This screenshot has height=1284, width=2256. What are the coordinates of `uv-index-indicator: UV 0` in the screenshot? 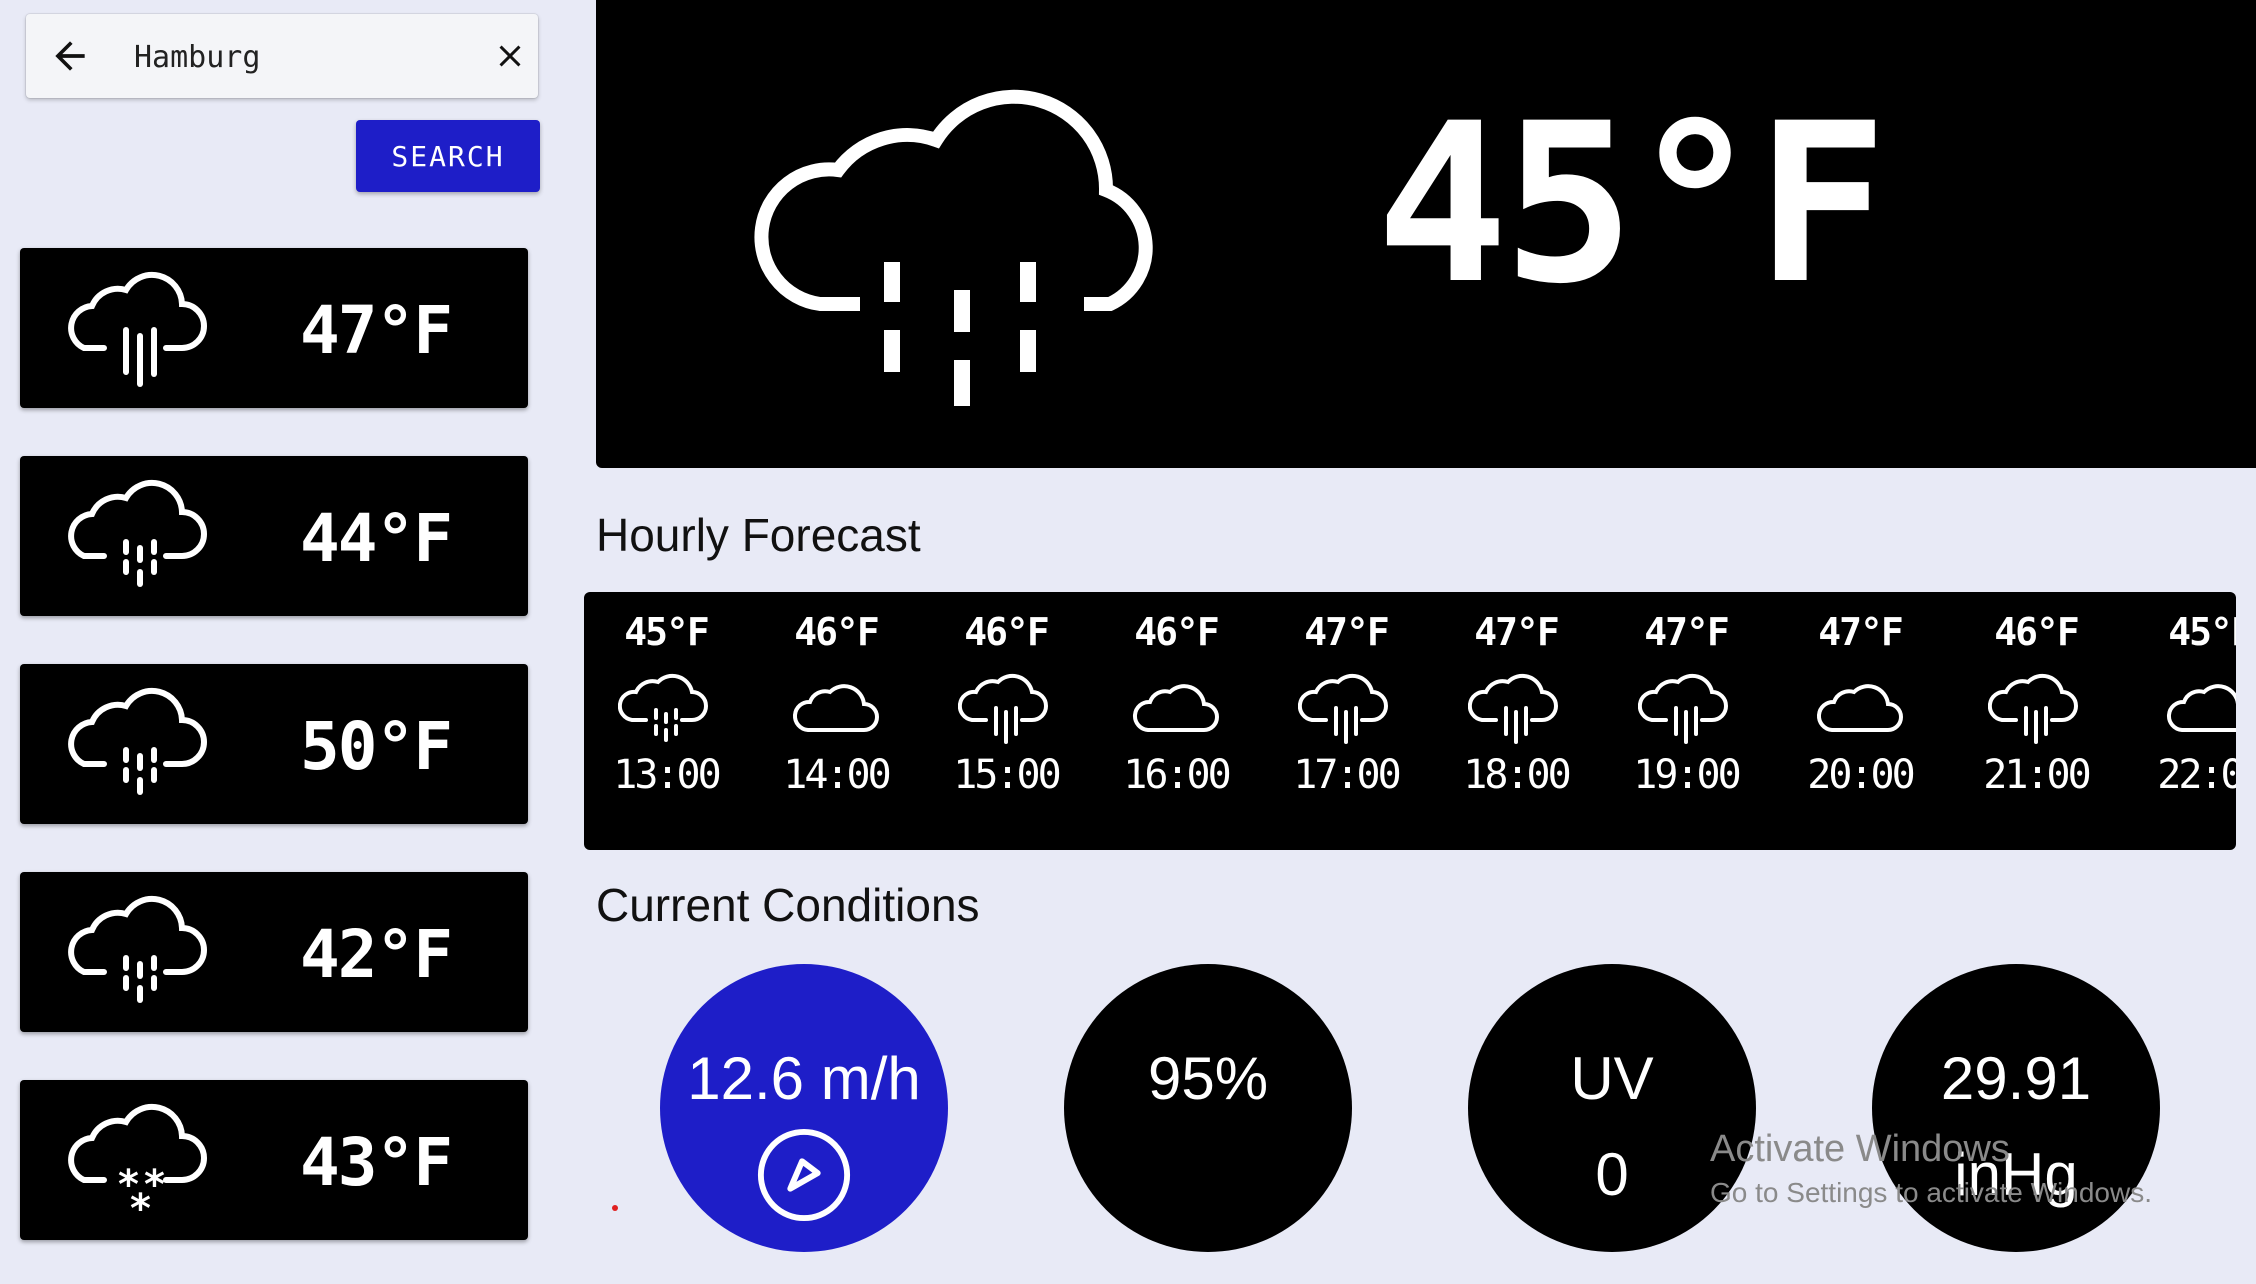 It's located at (1612, 1108).